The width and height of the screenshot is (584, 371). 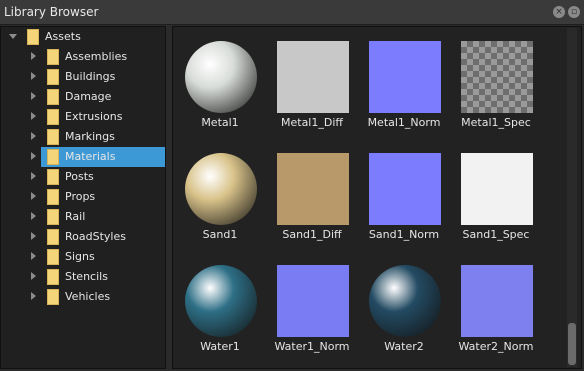 What do you see at coordinates (404, 234) in the screenshot?
I see `asset-name: Sand1_Norm` at bounding box center [404, 234].